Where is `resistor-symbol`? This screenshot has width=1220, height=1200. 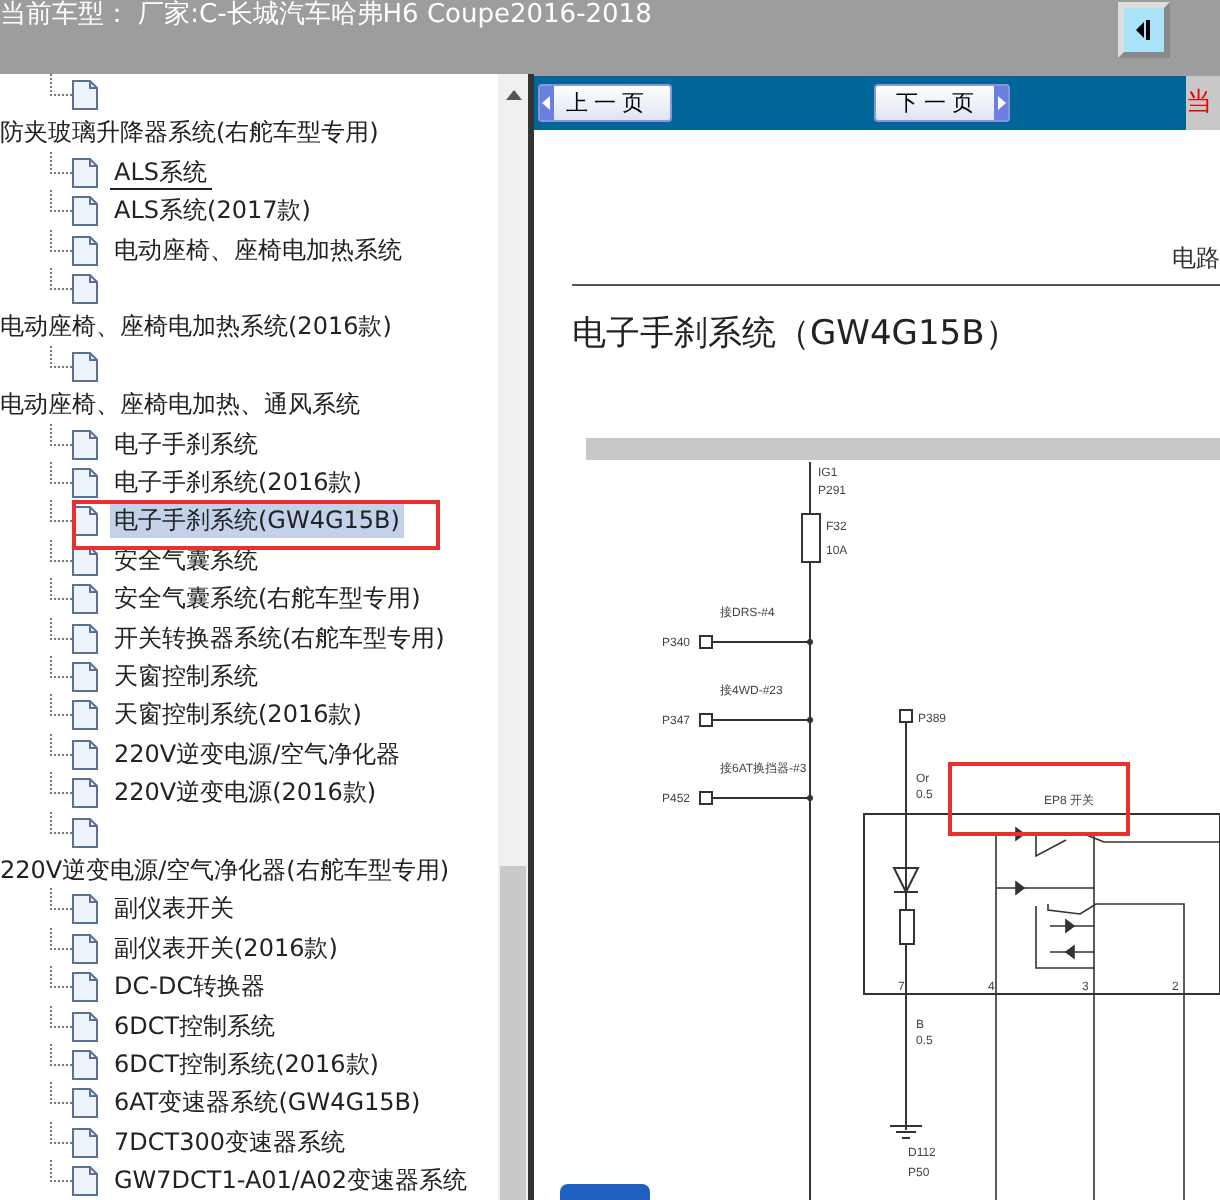 resistor-symbol is located at coordinates (907, 927).